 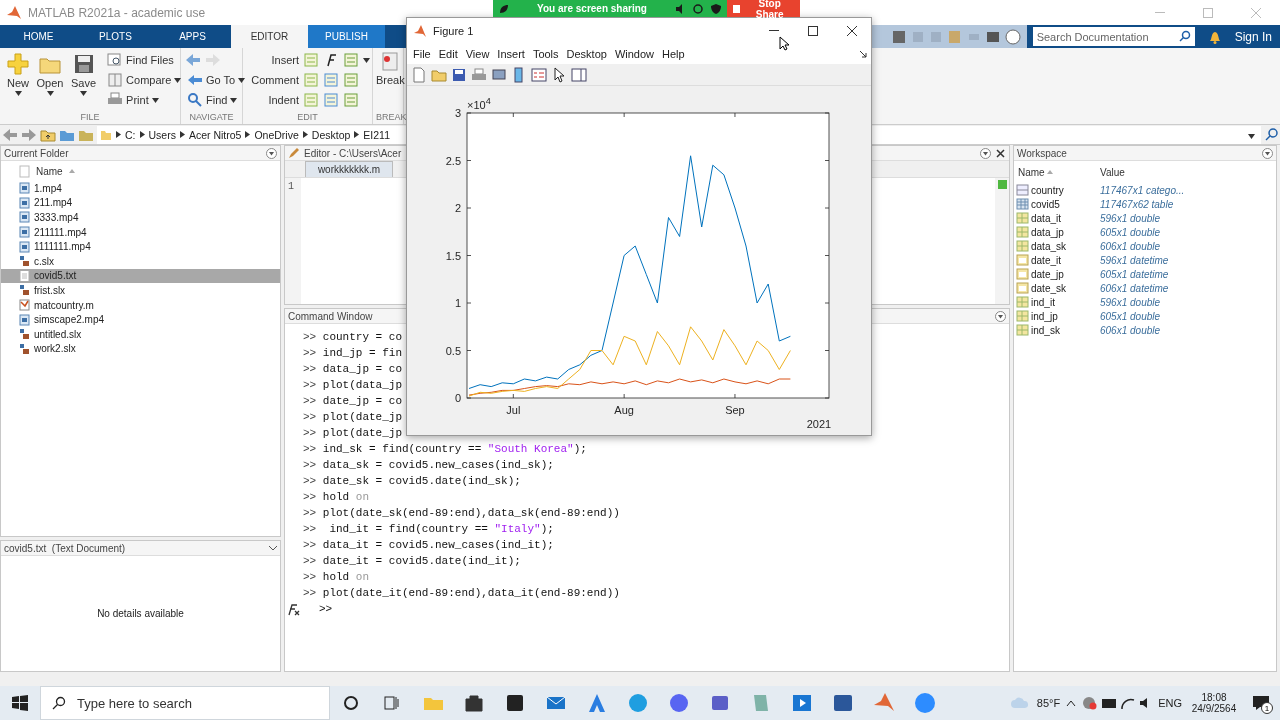 I want to click on variable-value: 605x1 double, so click(x=1130, y=316).